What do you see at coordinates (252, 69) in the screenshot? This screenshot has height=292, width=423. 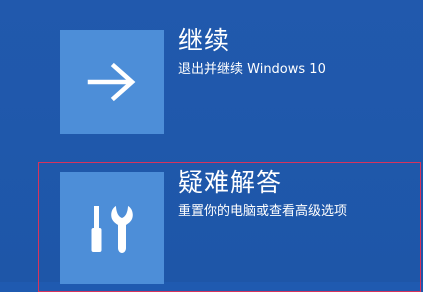 I see `continue-subtitle: 退出并继续 Windows 10` at bounding box center [252, 69].